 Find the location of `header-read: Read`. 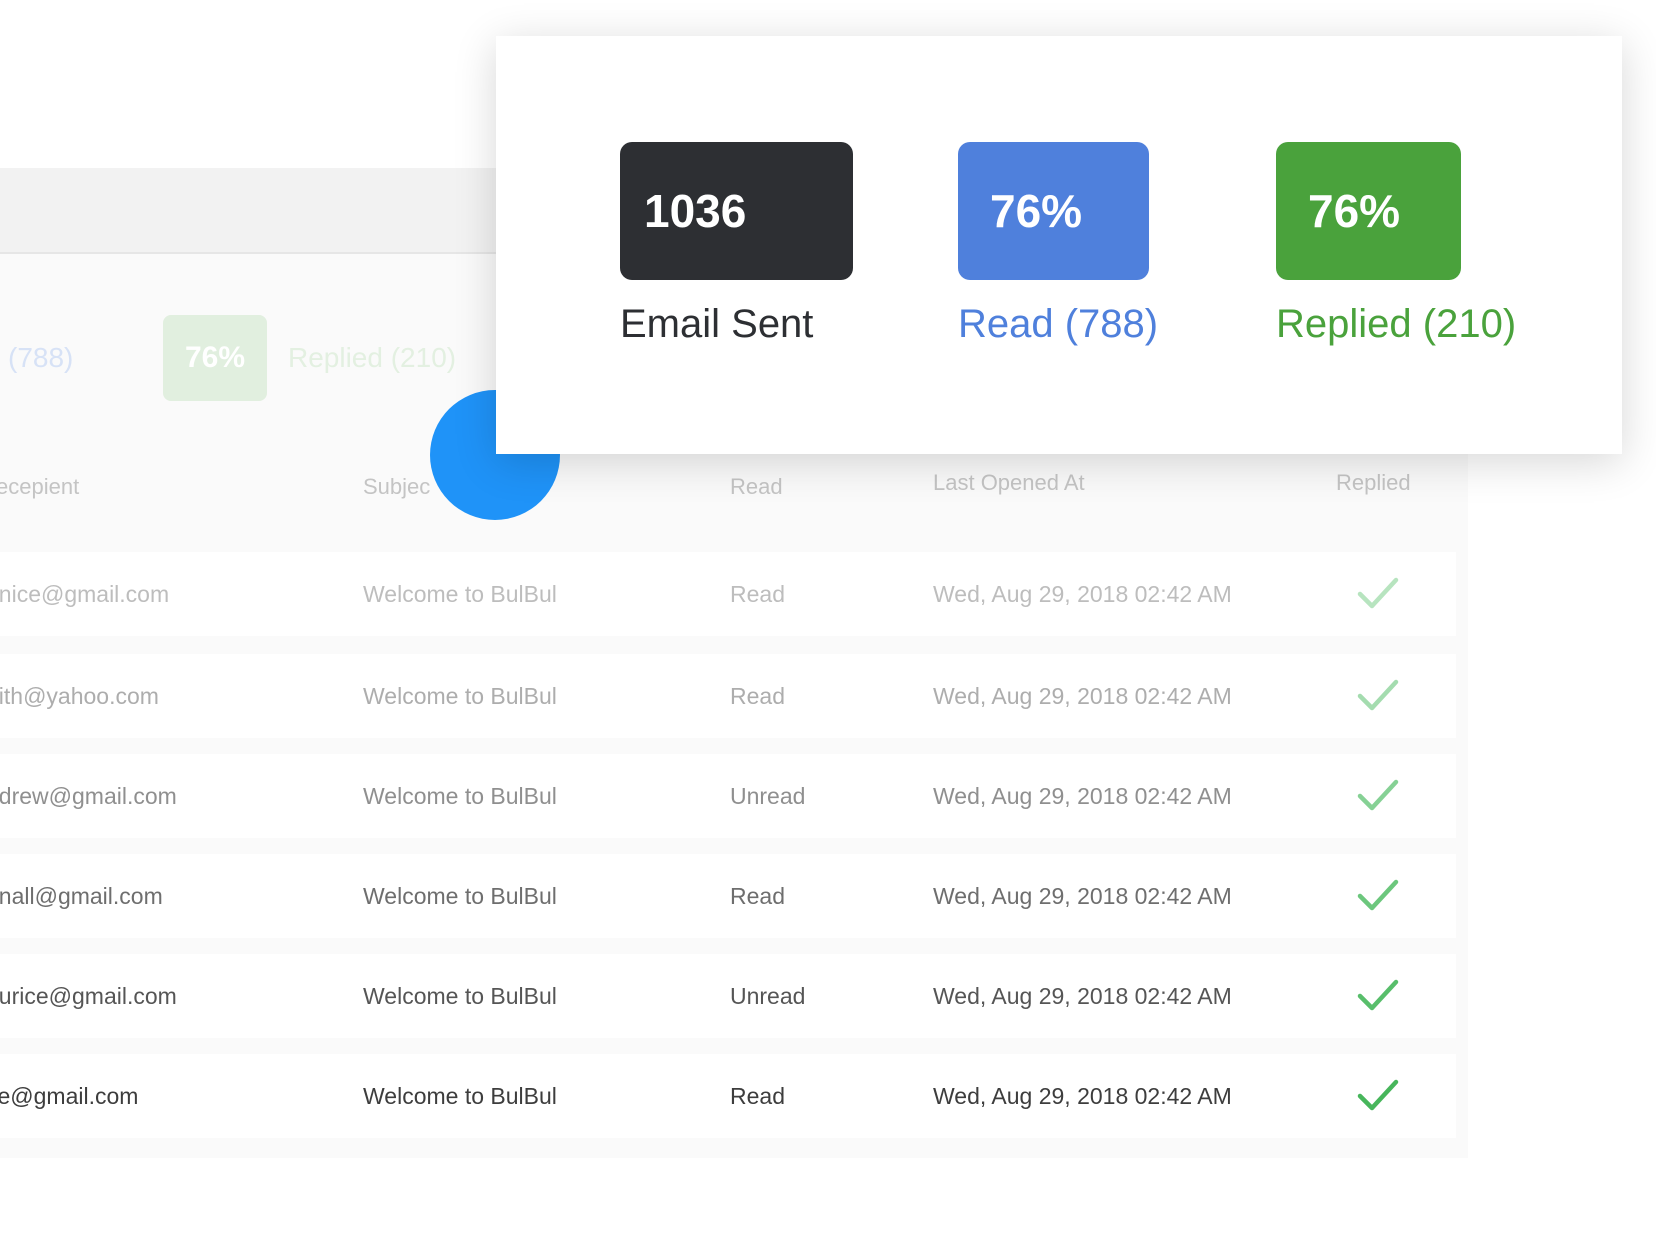

header-read: Read is located at coordinates (756, 487).